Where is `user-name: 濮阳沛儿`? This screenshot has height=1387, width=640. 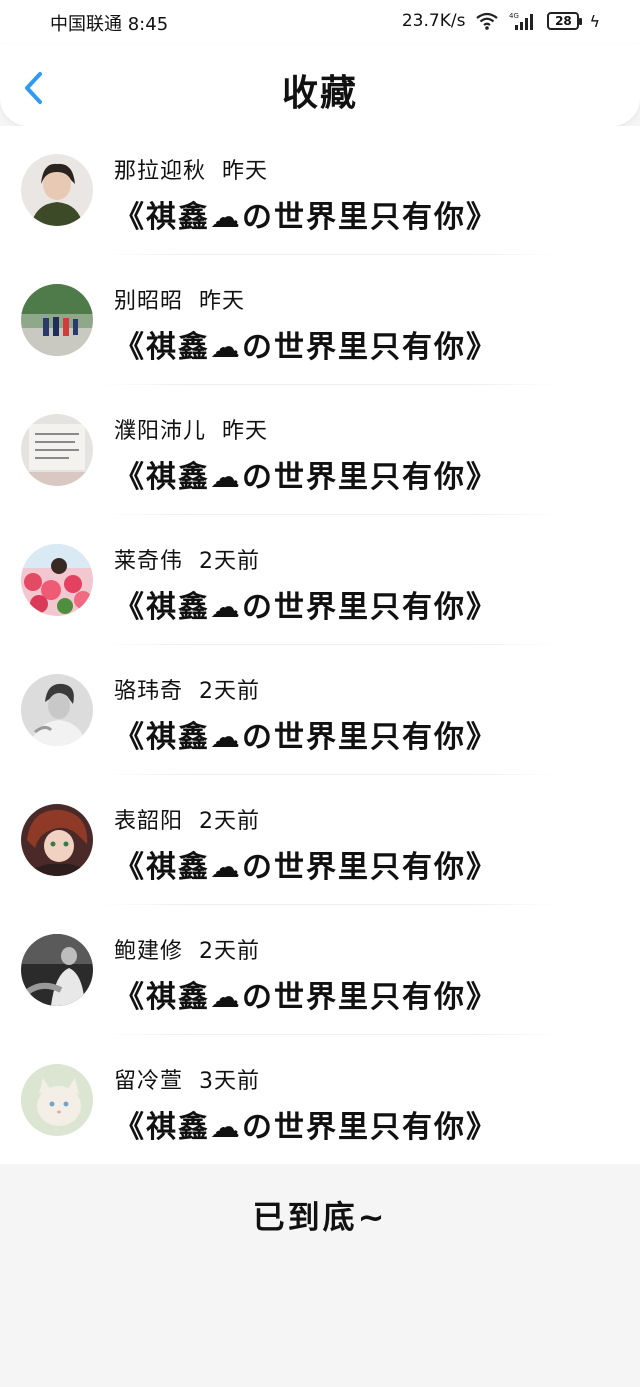 user-name: 濮阳沛儿 is located at coordinates (160, 431).